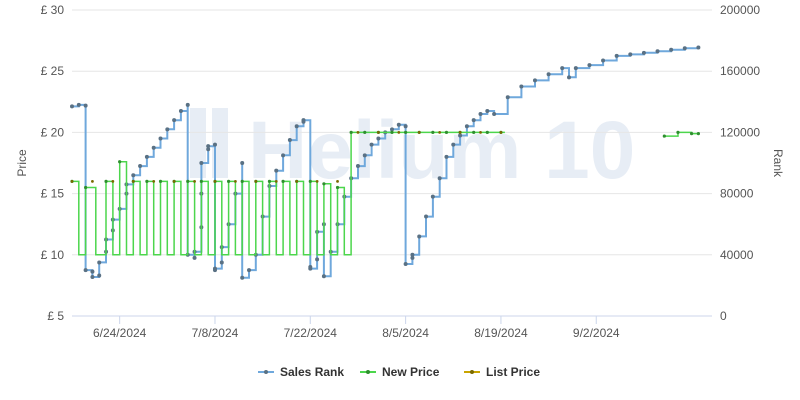  What do you see at coordinates (723, 316) in the screenshot?
I see `y-tick-label-right: 0` at bounding box center [723, 316].